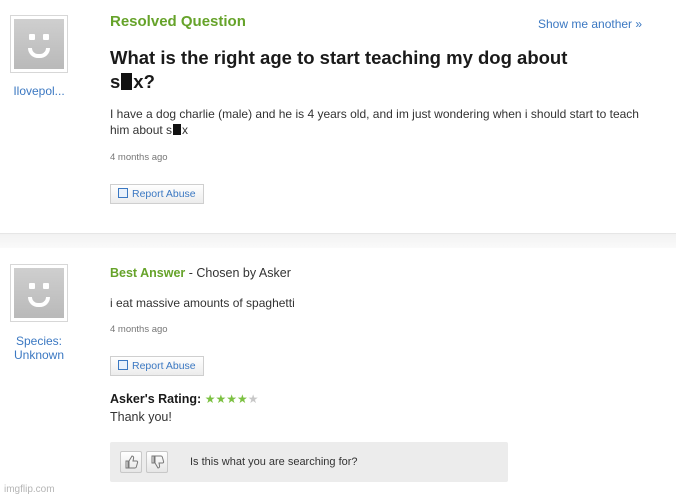 The height and width of the screenshot is (500, 676). What do you see at coordinates (253, 399) in the screenshot?
I see `stars-empty: ★` at bounding box center [253, 399].